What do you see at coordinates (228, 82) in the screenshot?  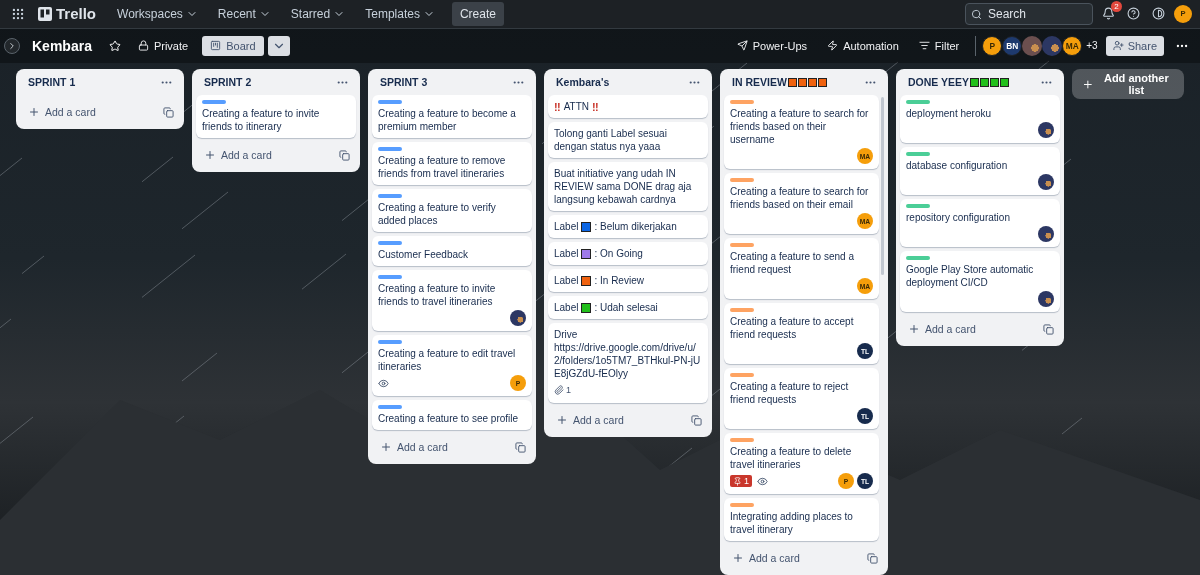 I see `list-title: SPRINT 2` at bounding box center [228, 82].